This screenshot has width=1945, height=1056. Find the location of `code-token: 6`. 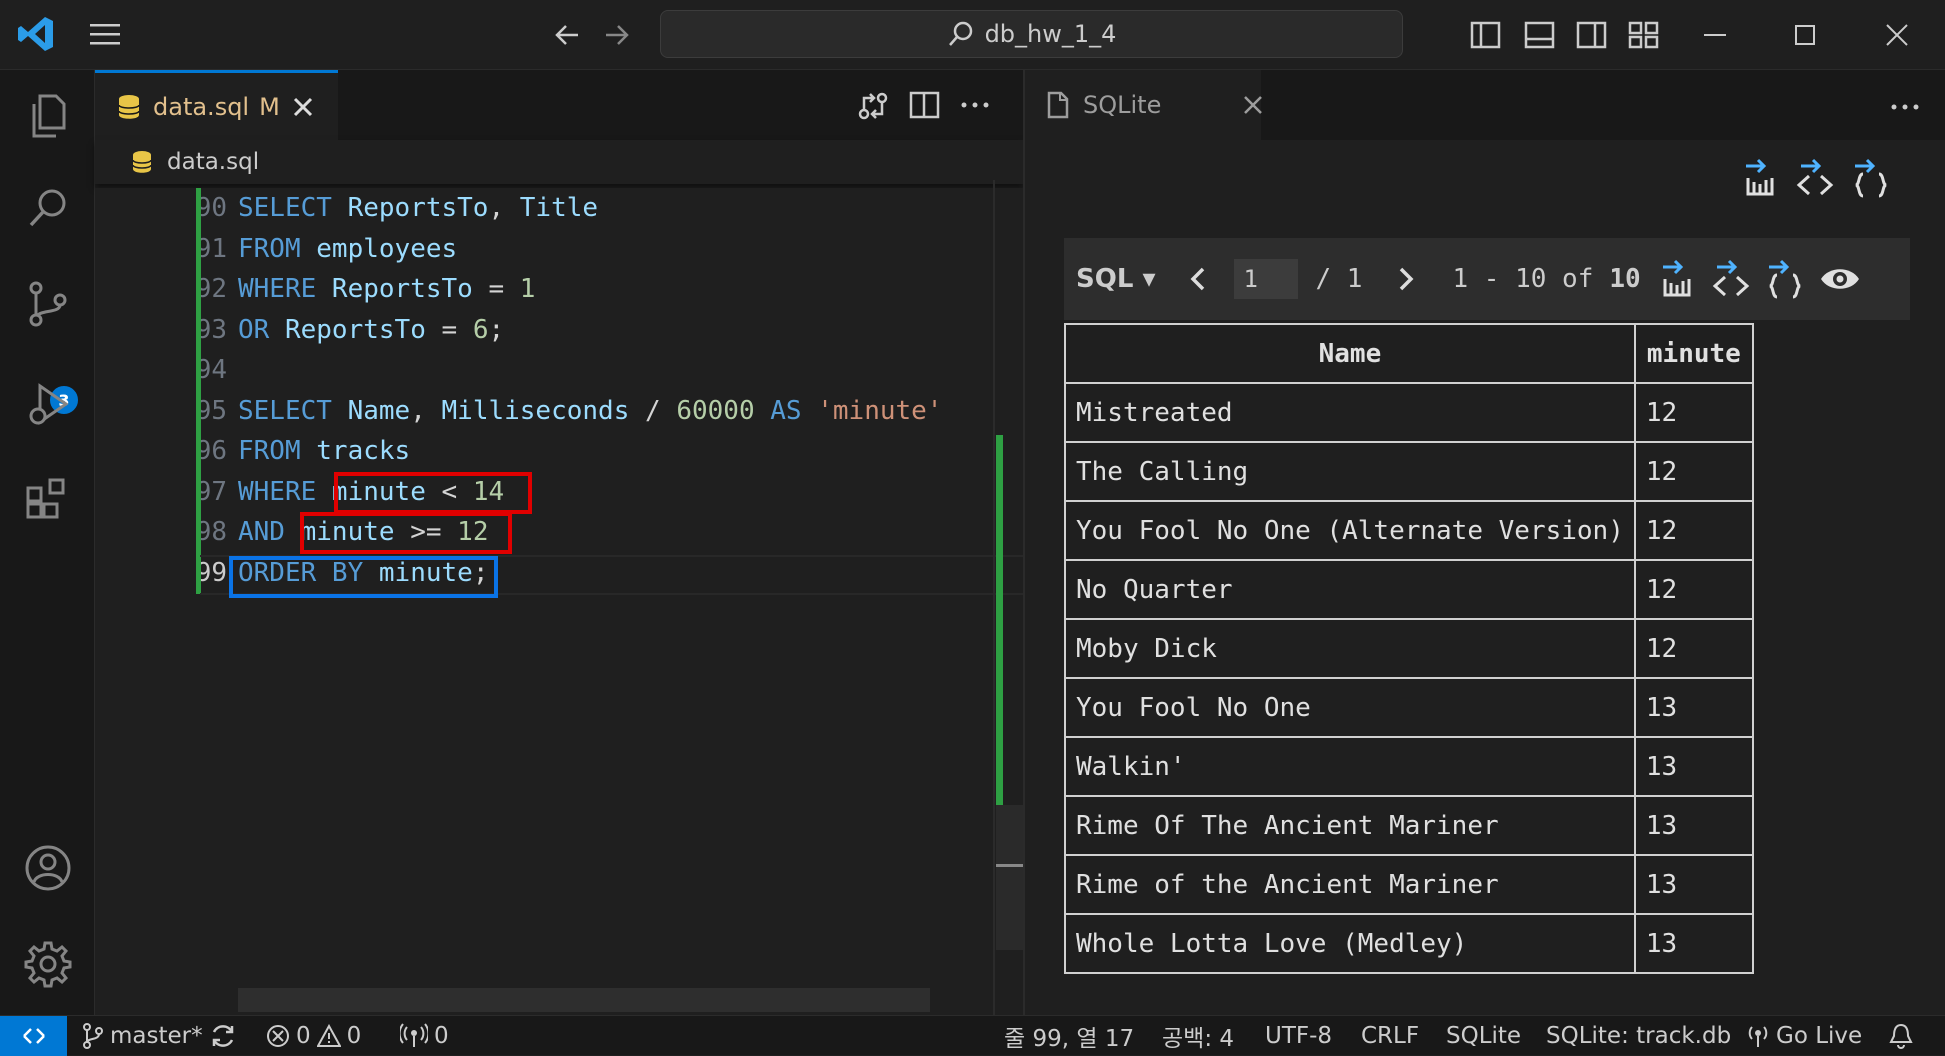

code-token: 6 is located at coordinates (480, 329).